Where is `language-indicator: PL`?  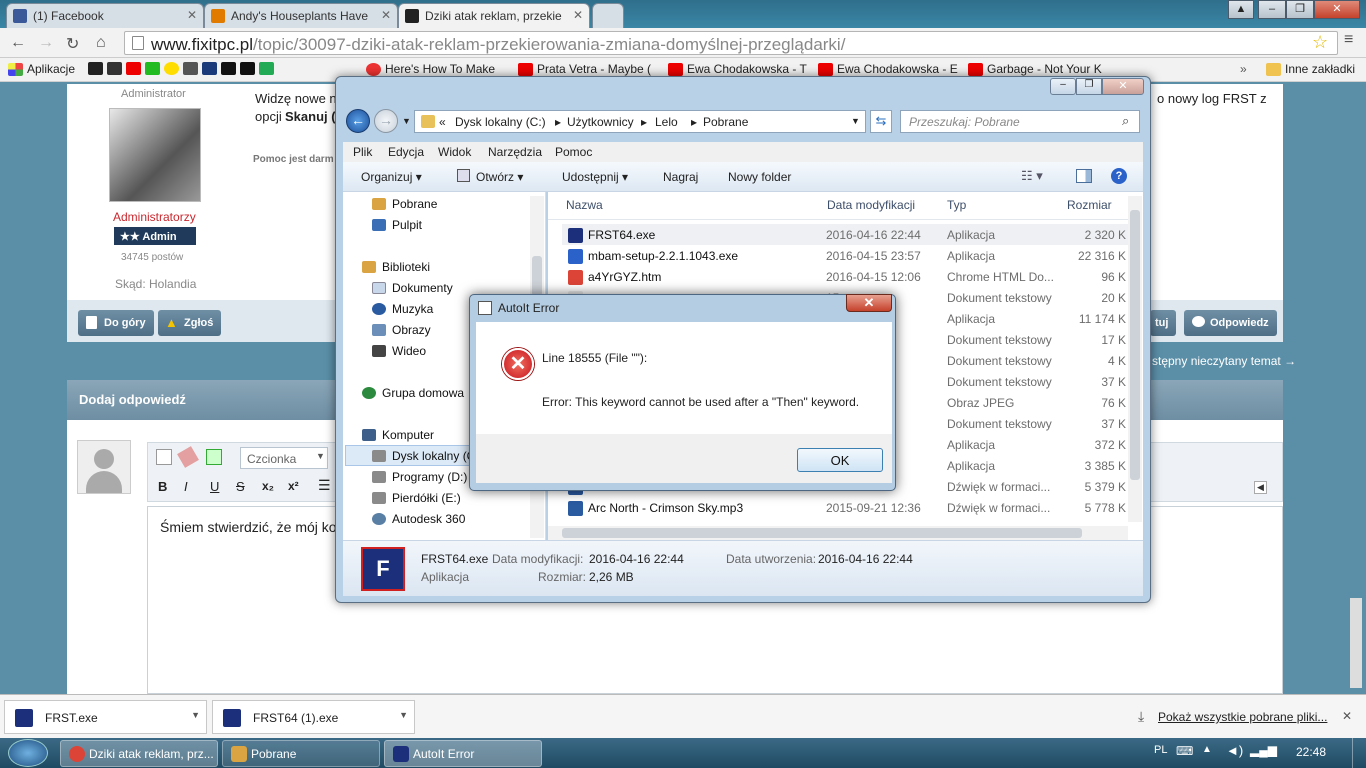
language-indicator: PL is located at coordinates (1160, 750).